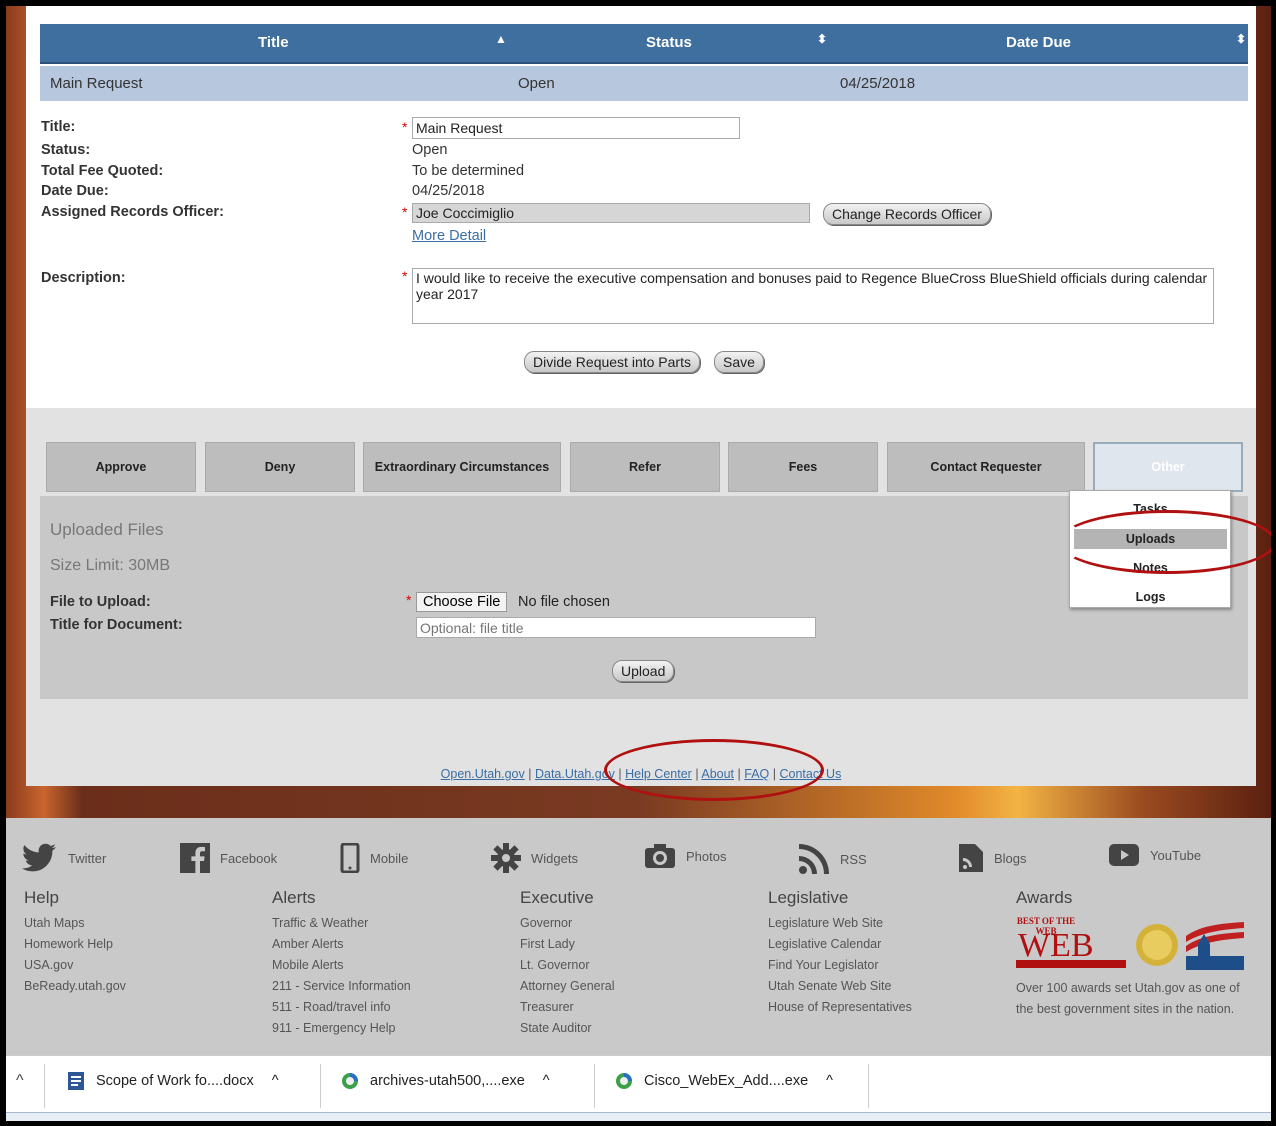  Describe the element at coordinates (1150, 597) in the screenshot. I see `menu-item-logs: Logs` at that location.